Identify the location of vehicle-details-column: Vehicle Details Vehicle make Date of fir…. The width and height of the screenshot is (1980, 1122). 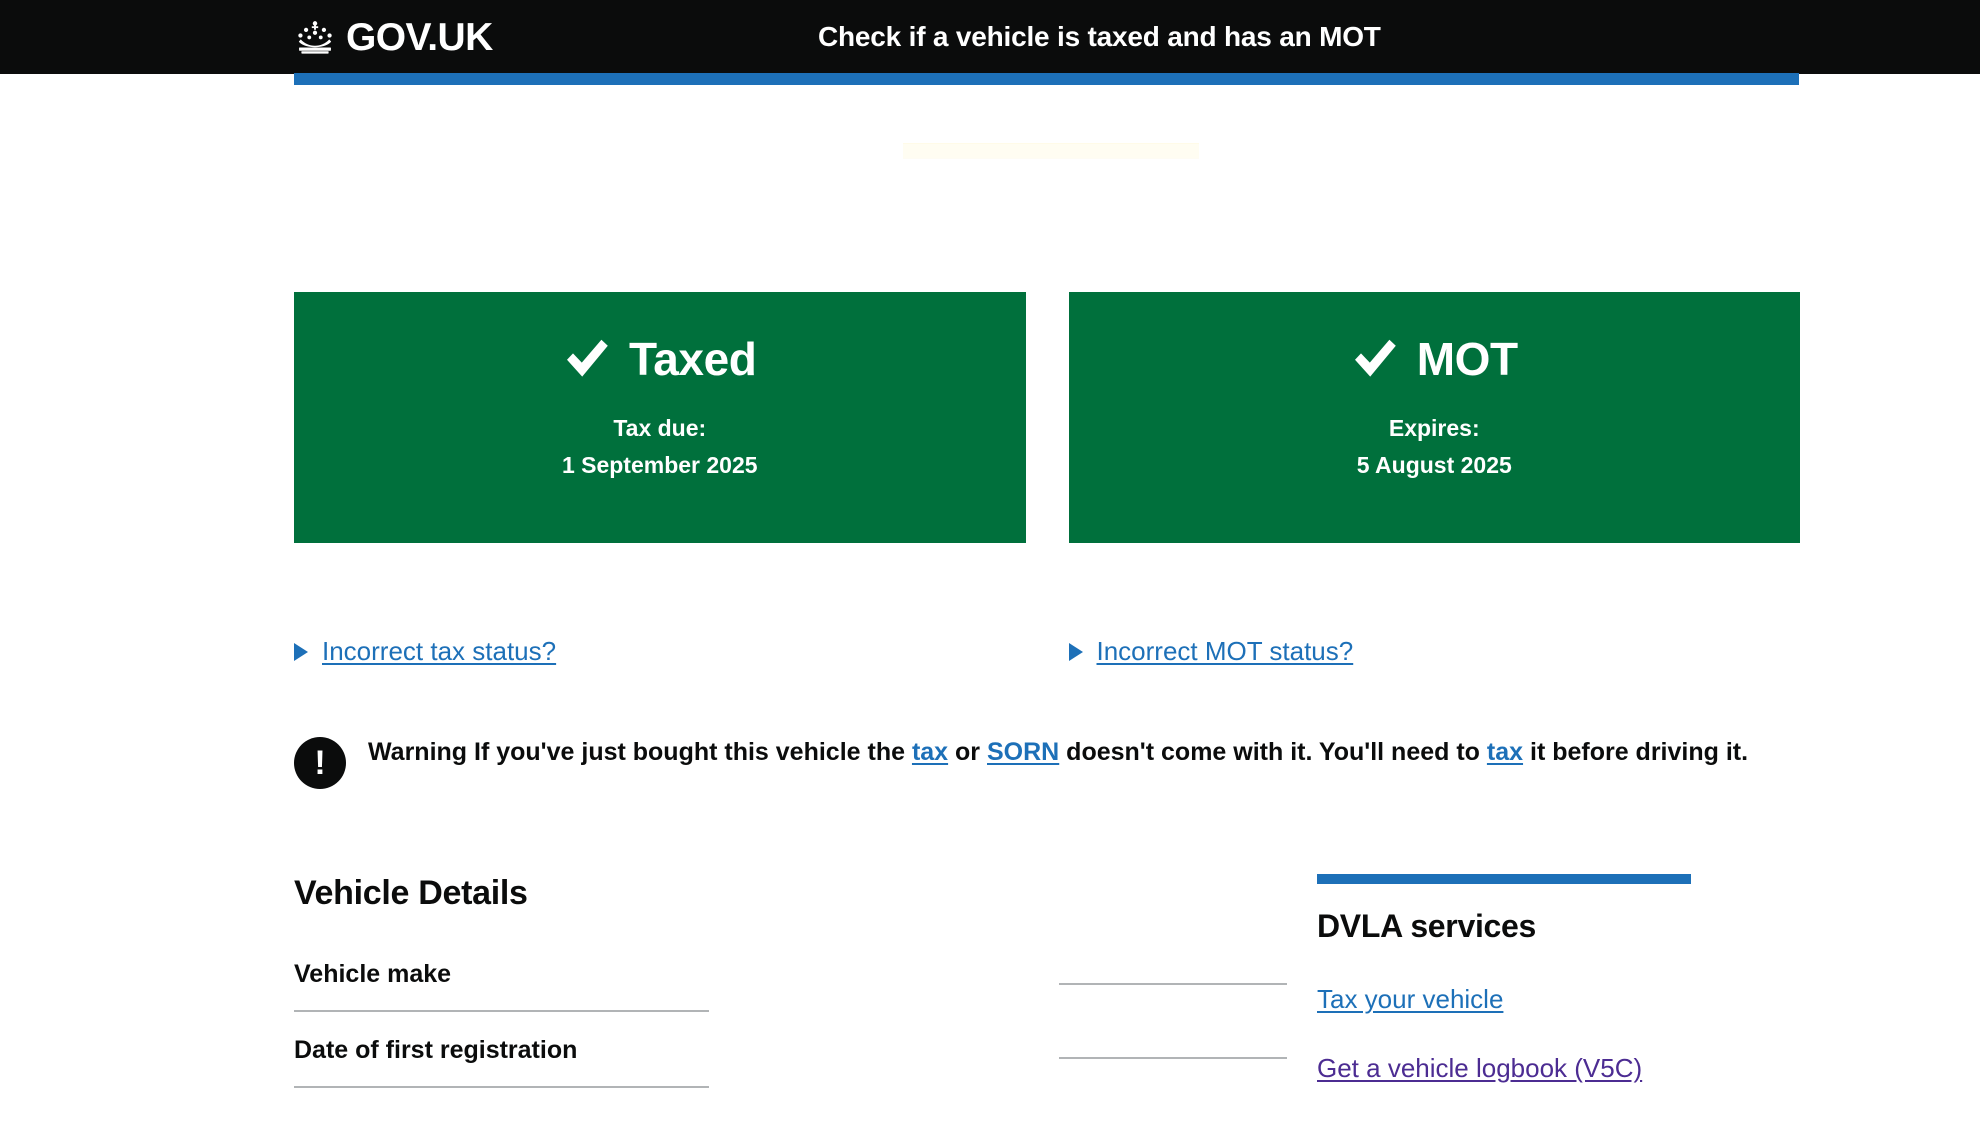
(805, 998).